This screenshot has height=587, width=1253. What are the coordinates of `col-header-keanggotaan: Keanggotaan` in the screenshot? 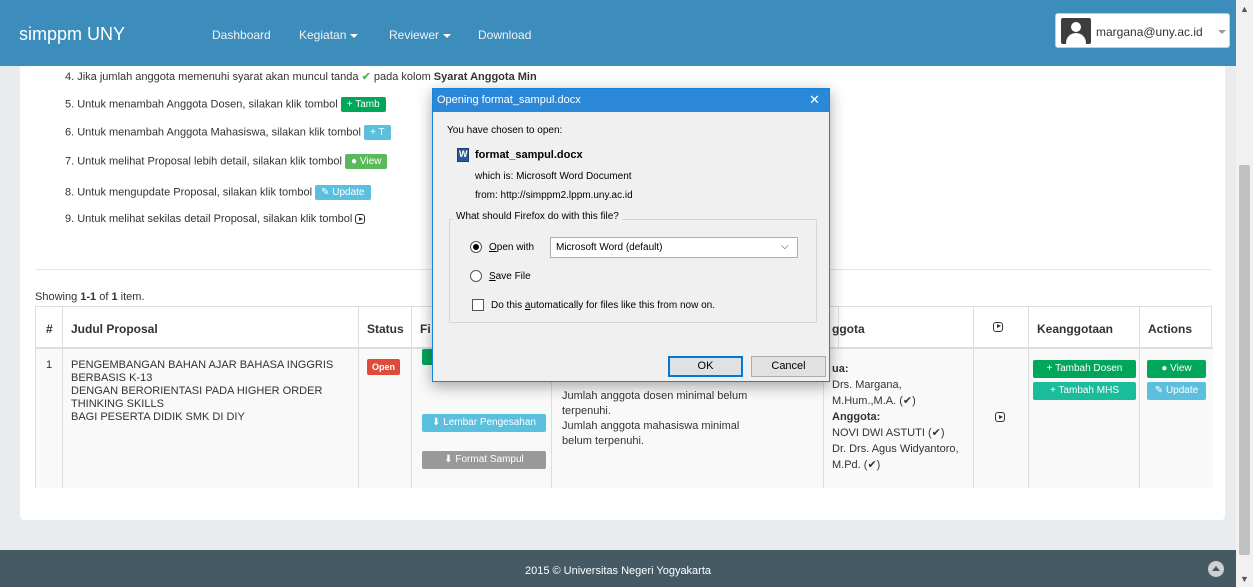 It's located at (1084, 328).